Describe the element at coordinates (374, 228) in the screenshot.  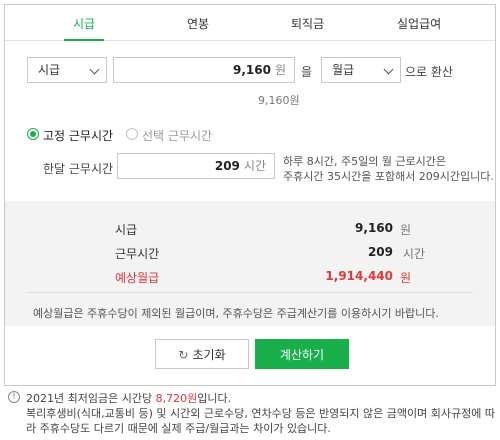
I see `result-value-hourly: 9,160` at that location.